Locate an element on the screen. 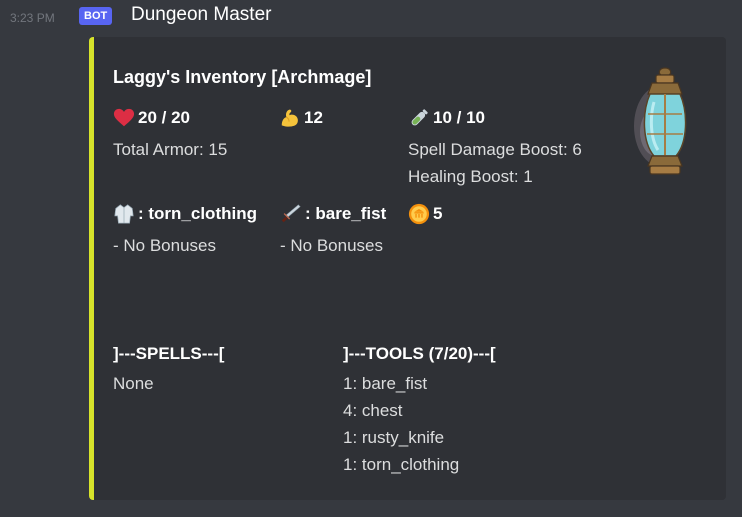 The width and height of the screenshot is (742, 517). lantern-image is located at coordinates (665, 122).